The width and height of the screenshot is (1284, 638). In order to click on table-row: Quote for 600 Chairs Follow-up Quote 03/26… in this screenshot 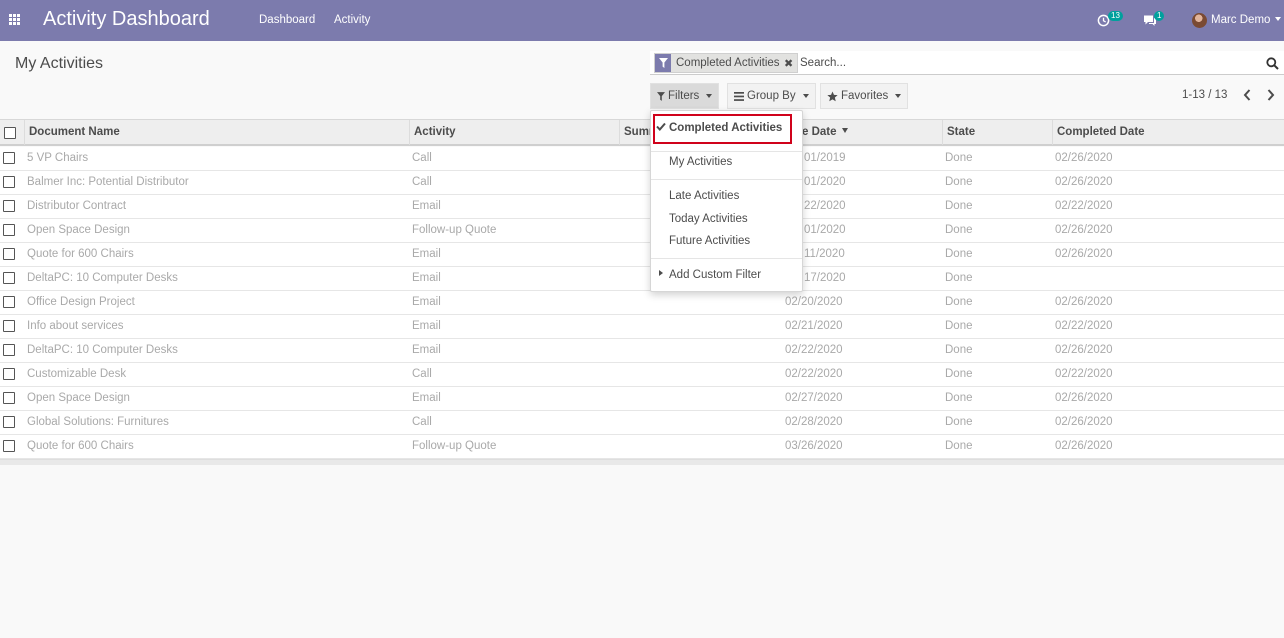, I will do `click(642, 447)`.